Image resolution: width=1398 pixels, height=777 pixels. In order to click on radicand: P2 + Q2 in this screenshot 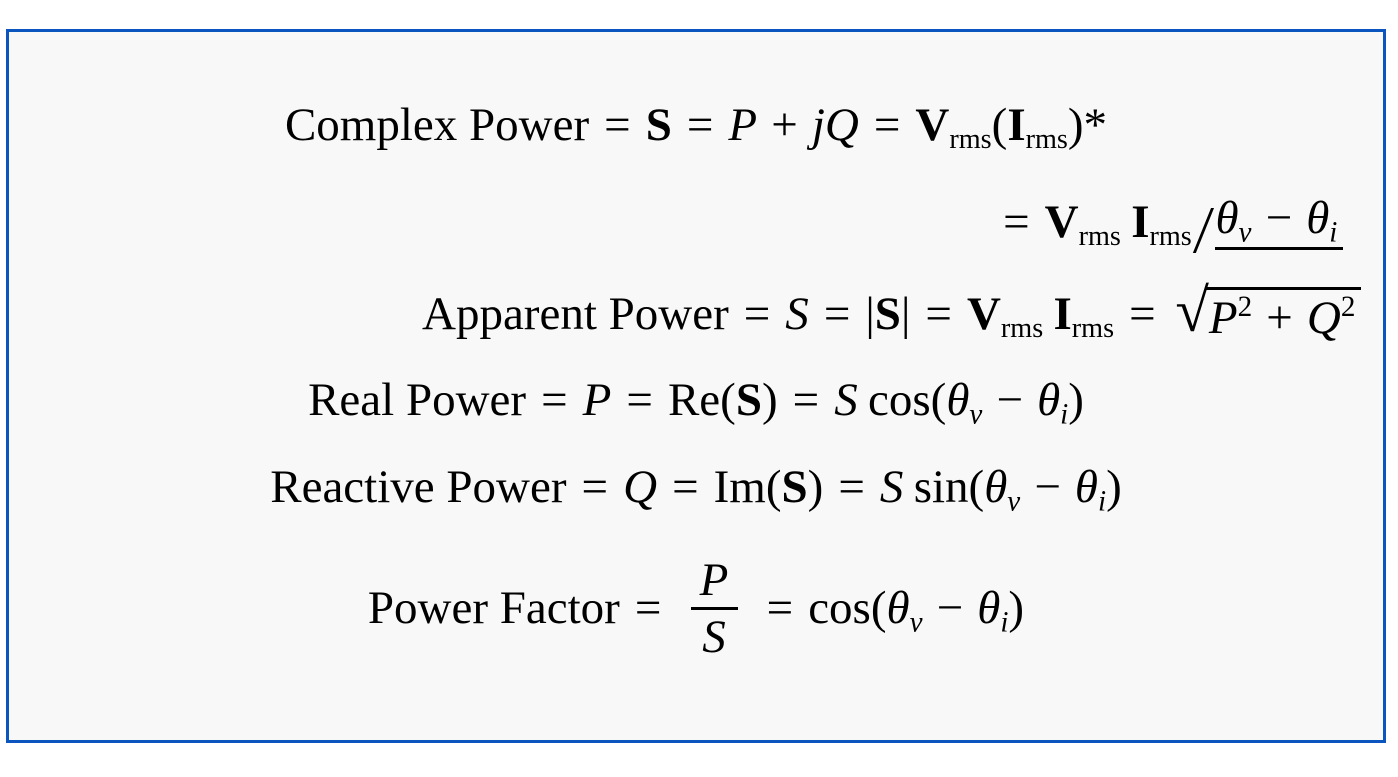, I will do `click(1283, 314)`.